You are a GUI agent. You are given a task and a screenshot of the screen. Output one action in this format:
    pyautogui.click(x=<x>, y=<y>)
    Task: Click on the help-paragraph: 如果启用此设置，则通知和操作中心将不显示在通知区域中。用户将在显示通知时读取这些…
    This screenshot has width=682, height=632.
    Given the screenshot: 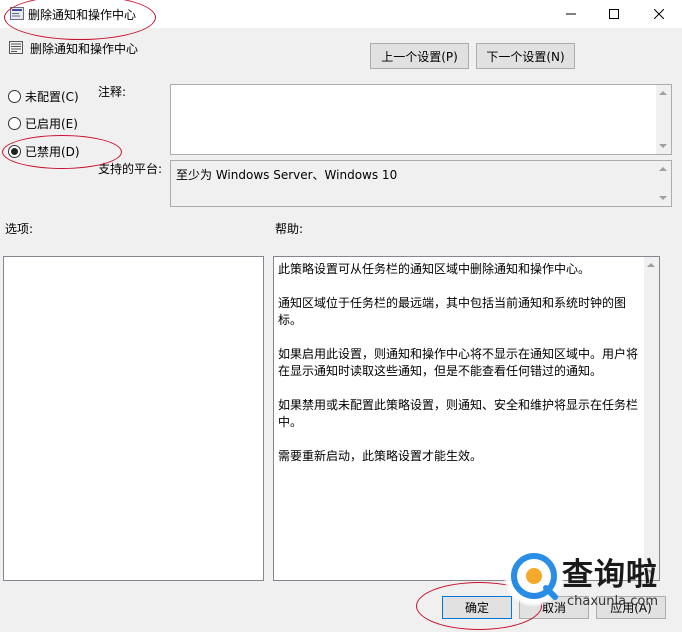 What is the action you would take?
    pyautogui.click(x=458, y=362)
    